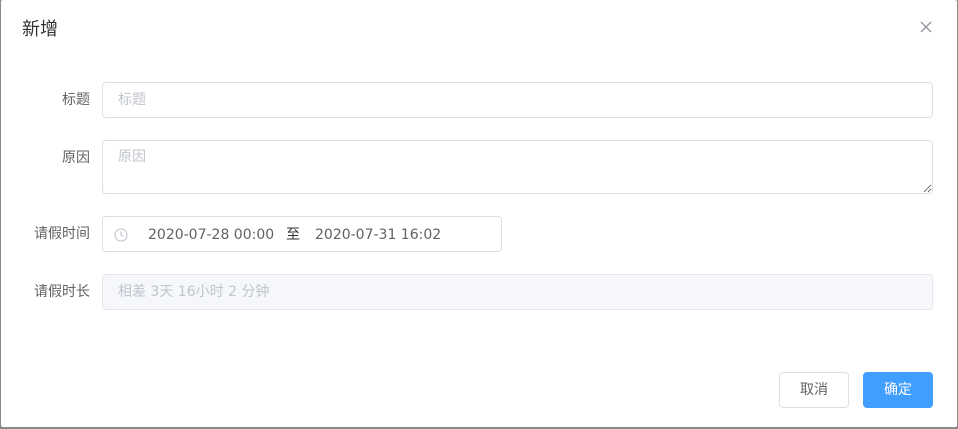  I want to click on cancel-button: 取消, so click(814, 390).